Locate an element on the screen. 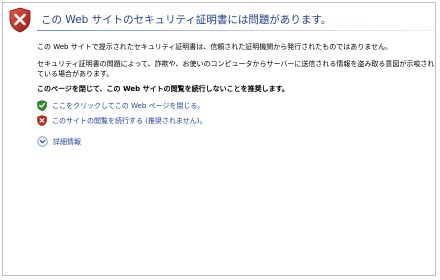 The width and height of the screenshot is (440, 280). close-page-link: ここをクリックしてこの Web ページを閉じる。 is located at coordinates (128, 106).